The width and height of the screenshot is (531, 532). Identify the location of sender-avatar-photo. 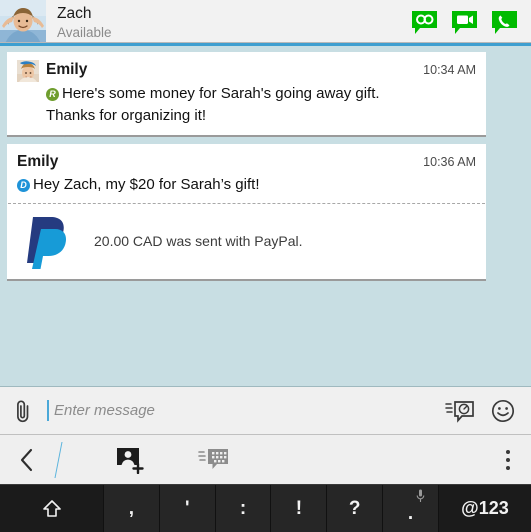
(28, 71).